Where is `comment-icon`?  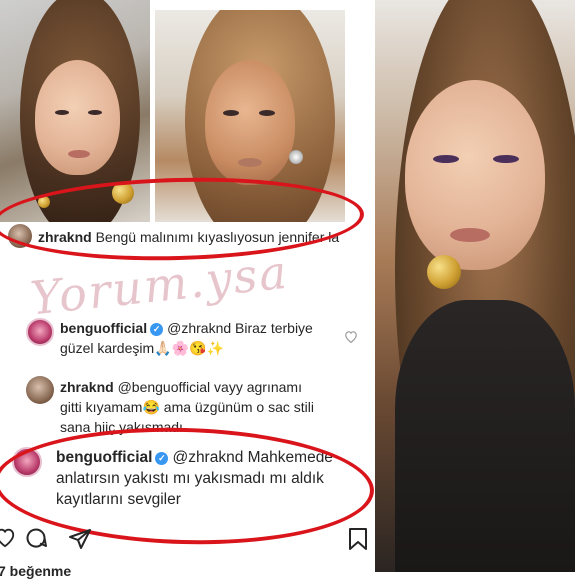
comment-icon is located at coordinates (36, 540).